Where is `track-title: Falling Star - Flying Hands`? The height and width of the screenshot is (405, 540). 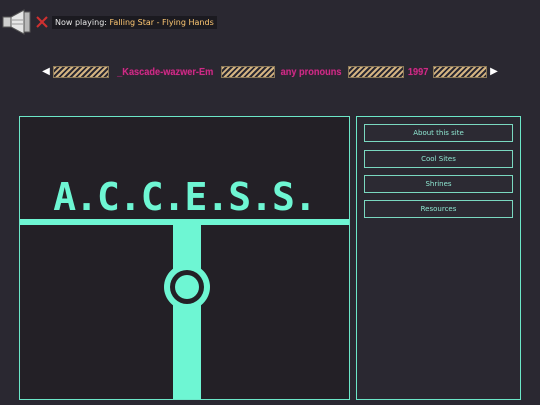
track-title: Falling Star - Flying Hands is located at coordinates (161, 22).